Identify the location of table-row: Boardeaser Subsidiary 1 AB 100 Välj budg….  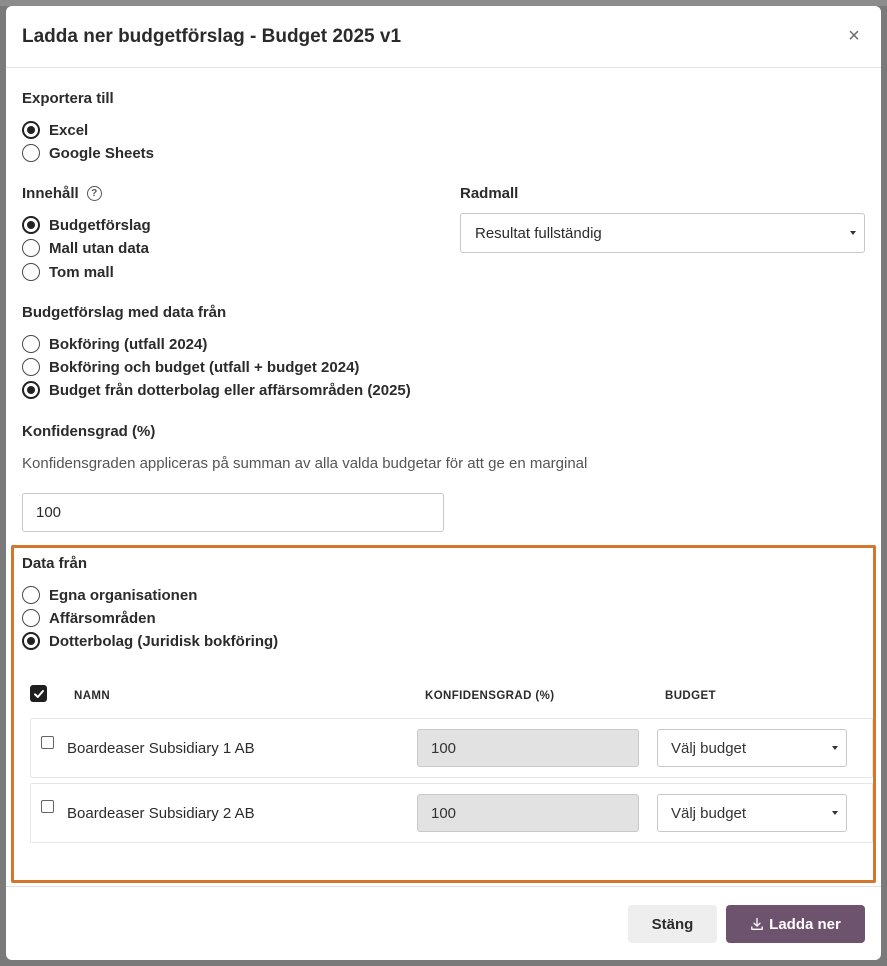
(451, 748).